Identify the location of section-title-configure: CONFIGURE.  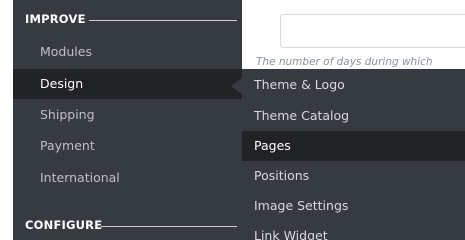
(64, 225).